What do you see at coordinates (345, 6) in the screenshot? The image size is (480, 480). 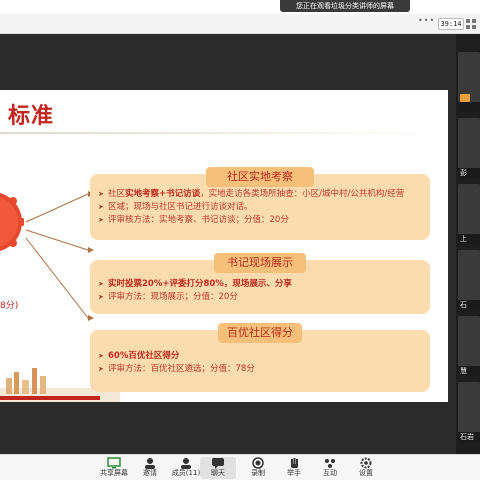 I see `screen-share-banner: 您正在观看垃圾分类讲师的屏幕` at bounding box center [345, 6].